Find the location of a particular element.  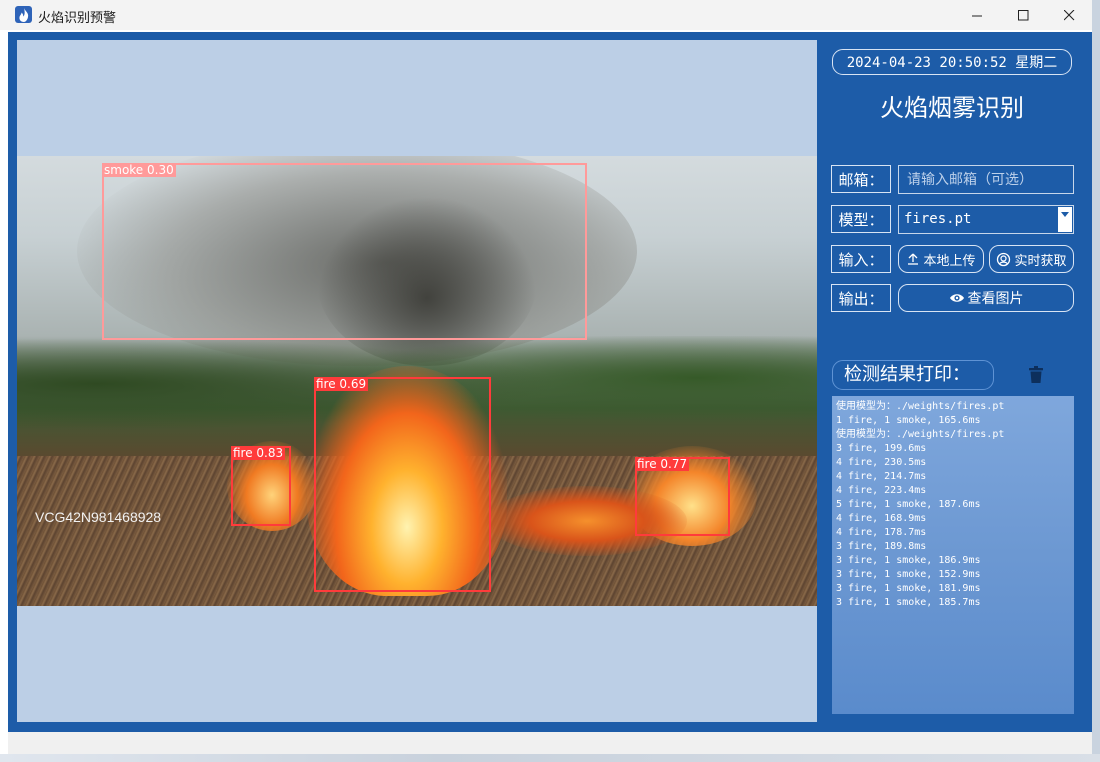

log-line: 4 fire, 214.7ms is located at coordinates (881, 476).